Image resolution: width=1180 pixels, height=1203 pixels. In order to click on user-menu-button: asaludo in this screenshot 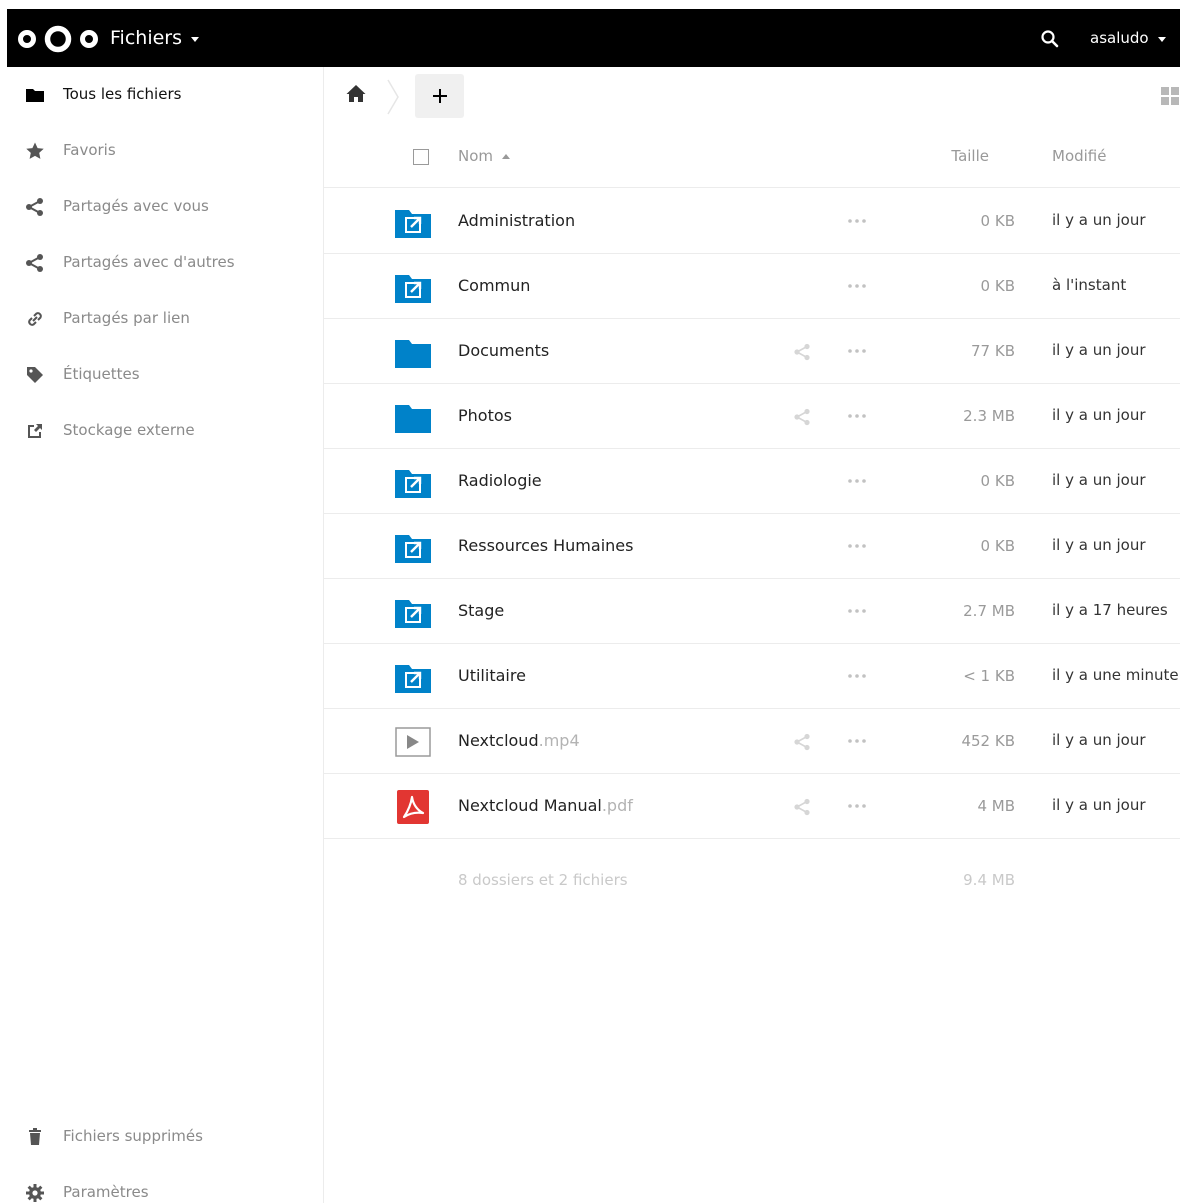, I will do `click(1128, 38)`.